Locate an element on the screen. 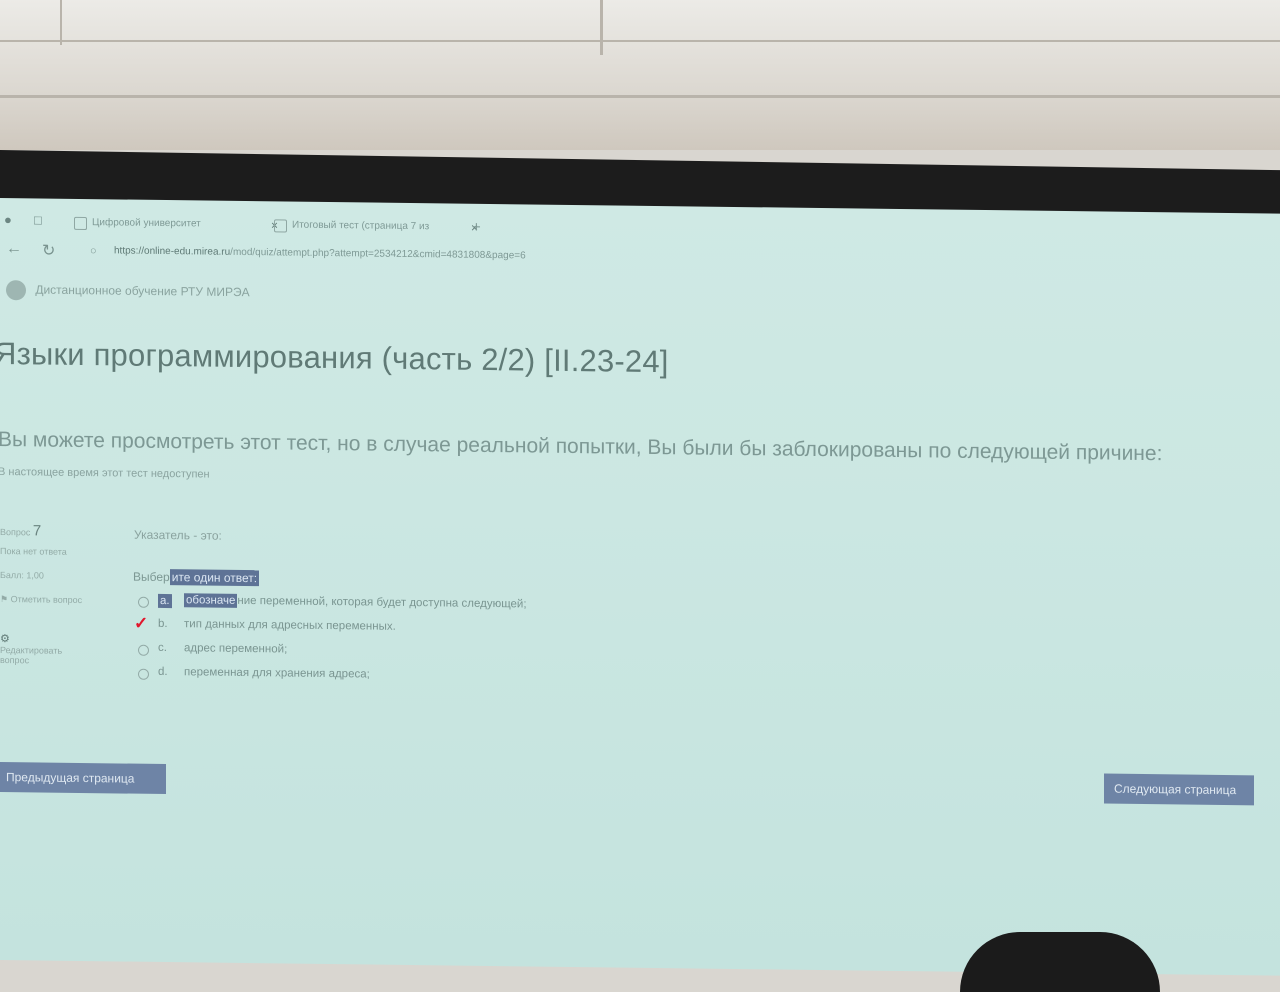 The image size is (1280, 992). gear-icon: ⚙ is located at coordinates (5, 639).